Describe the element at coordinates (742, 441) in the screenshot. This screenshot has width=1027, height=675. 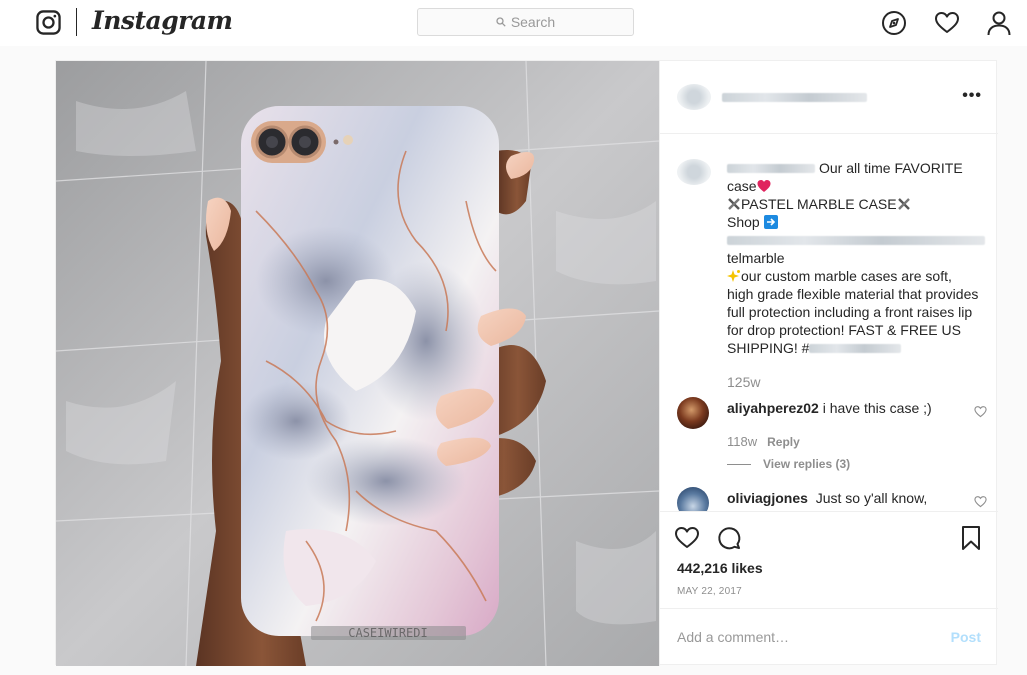
I see `comment-timestamp: 118w` at that location.